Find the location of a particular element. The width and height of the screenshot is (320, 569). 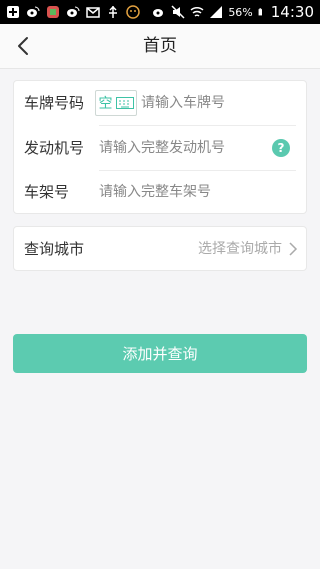

status-bar: 56% 14:30 is located at coordinates (160, 12).